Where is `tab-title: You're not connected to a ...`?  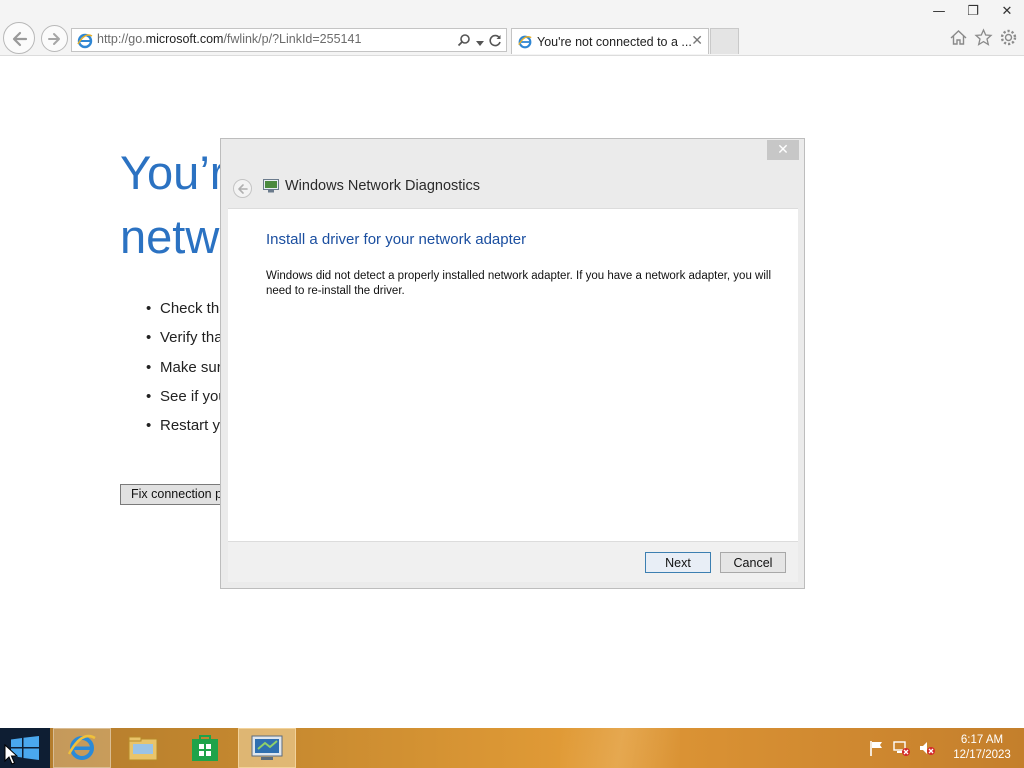 tab-title: You're not connected to a ... is located at coordinates (614, 42).